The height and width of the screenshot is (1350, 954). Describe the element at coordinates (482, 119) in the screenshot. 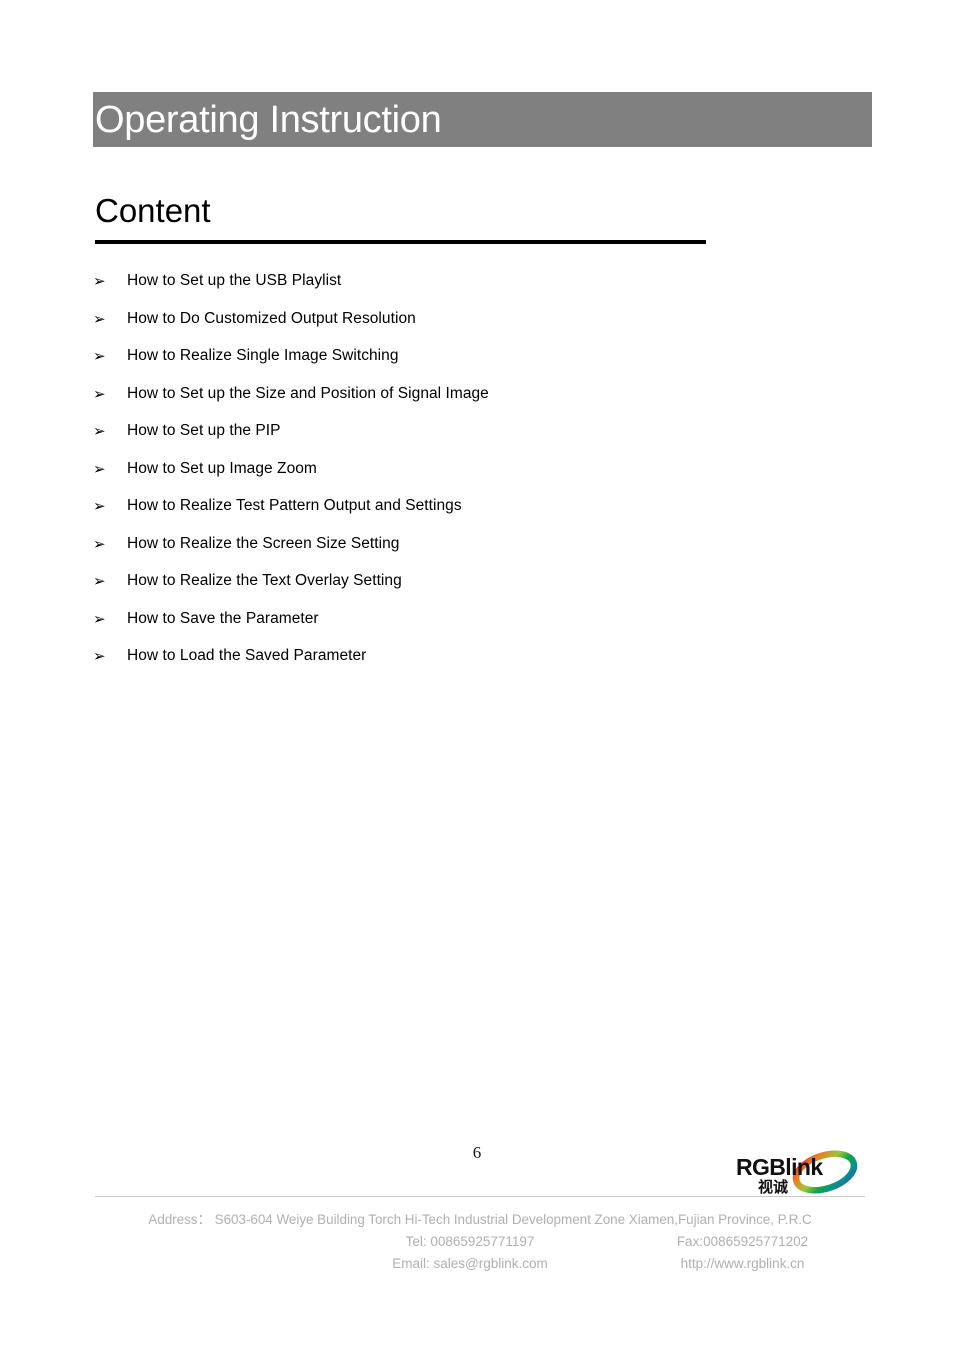

I see `header-banner: Operating Instruction` at that location.